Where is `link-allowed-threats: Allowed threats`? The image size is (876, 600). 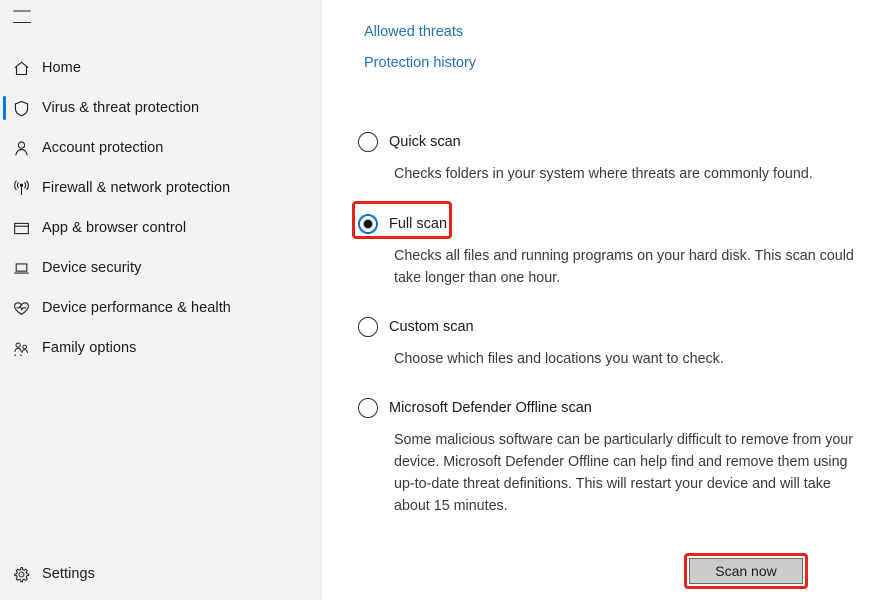
link-allowed-threats: Allowed threats is located at coordinates (413, 32).